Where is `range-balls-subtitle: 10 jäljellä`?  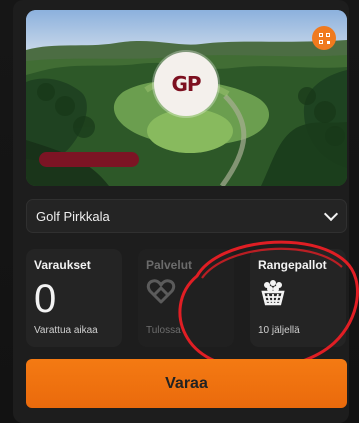 range-balls-subtitle: 10 jäljellä is located at coordinates (279, 330).